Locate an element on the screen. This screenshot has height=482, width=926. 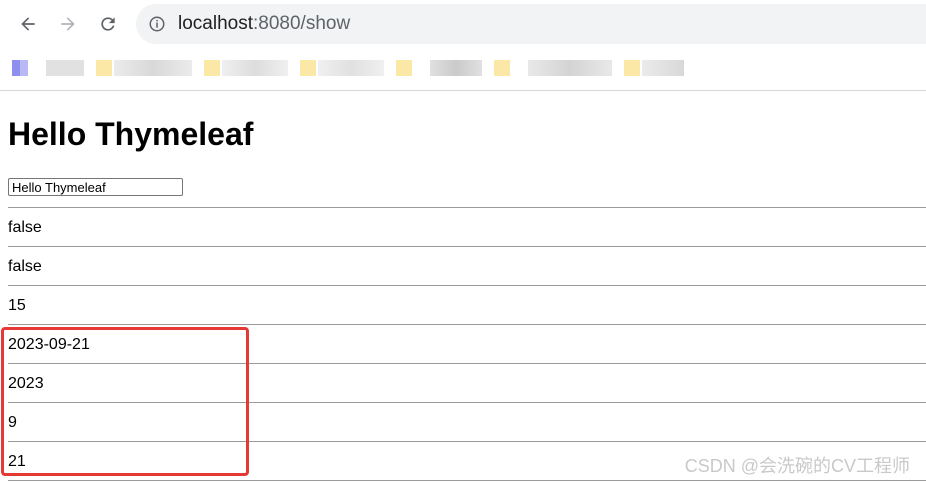
address-bar: localhost:8080/show is located at coordinates (531, 24).